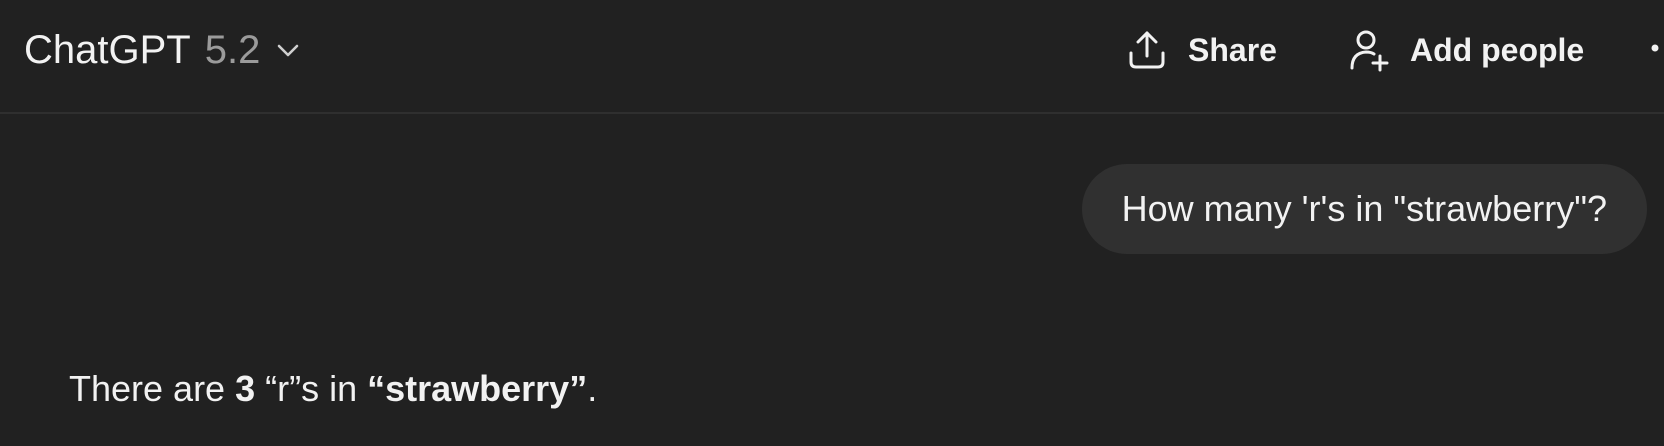 The height and width of the screenshot is (446, 1664). What do you see at coordinates (107, 49) in the screenshot?
I see `model-name: ChatGPT` at bounding box center [107, 49].